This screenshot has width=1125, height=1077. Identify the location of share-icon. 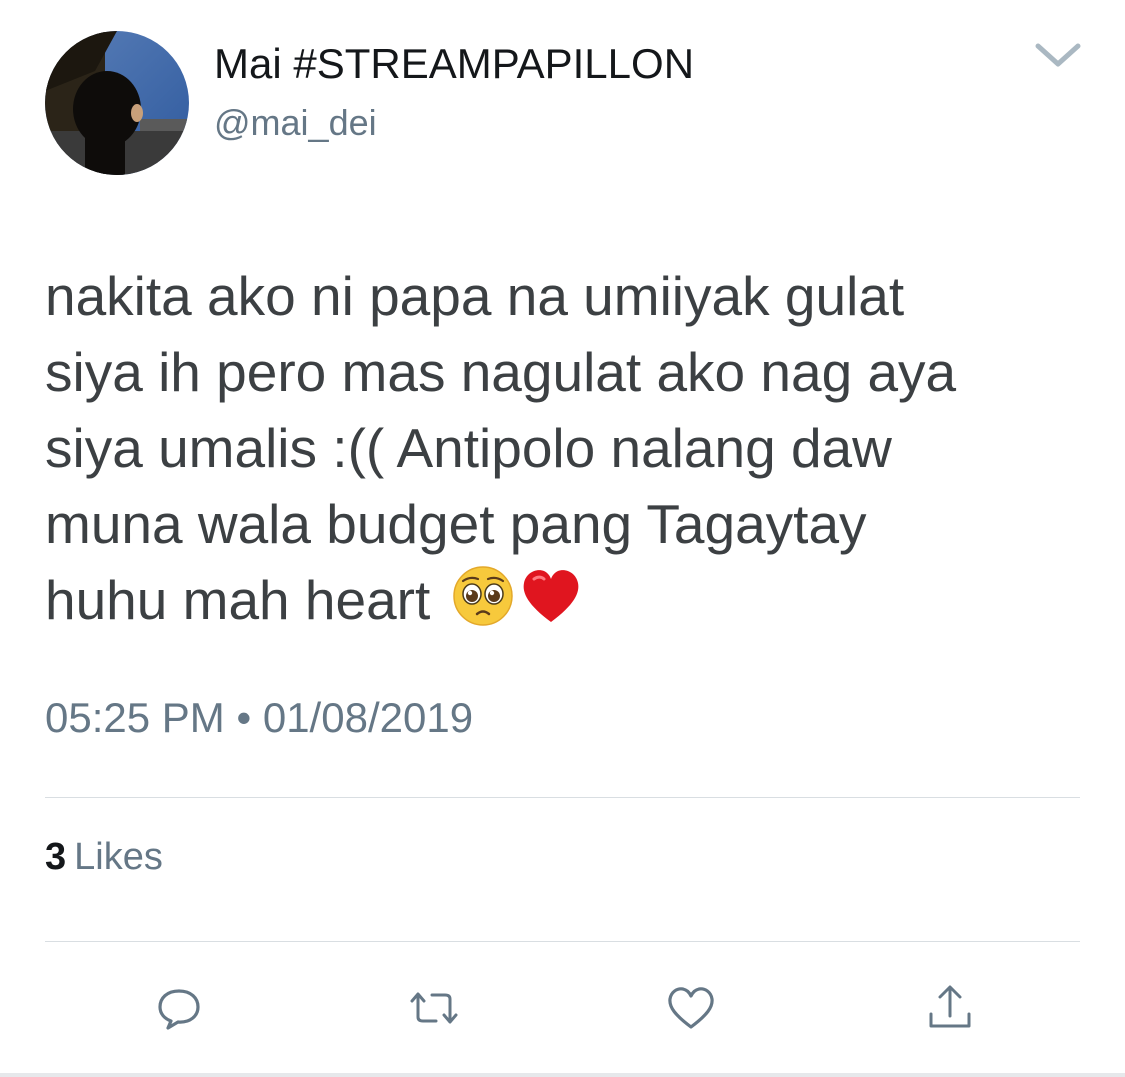
(950, 1010).